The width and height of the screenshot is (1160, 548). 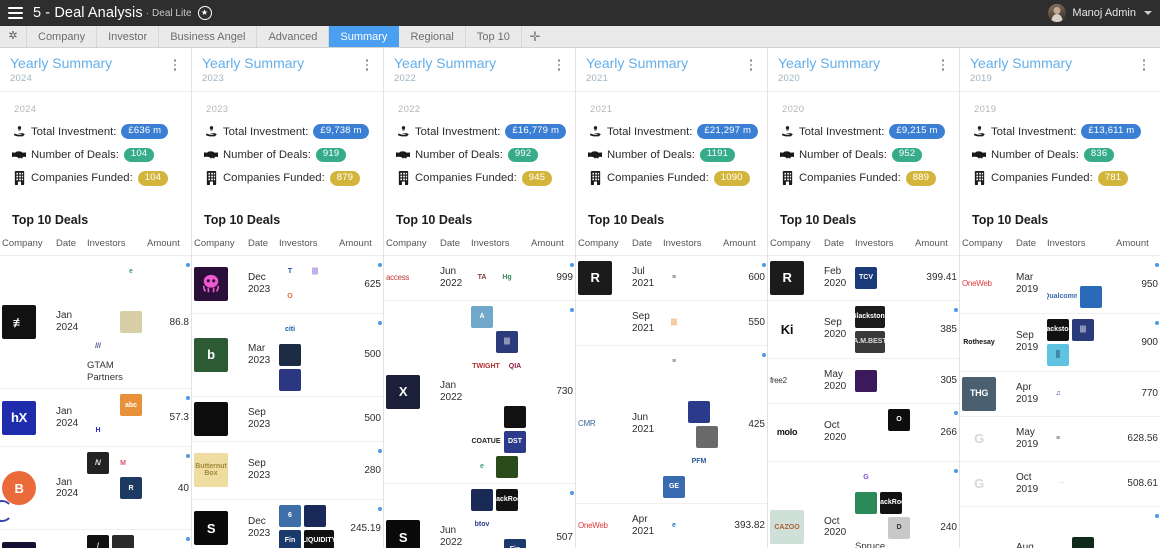 What do you see at coordinates (1060, 342) in the screenshot?
I see `table-row: RothesaySep2019Blackstone|||⣿900` at bounding box center [1060, 342].